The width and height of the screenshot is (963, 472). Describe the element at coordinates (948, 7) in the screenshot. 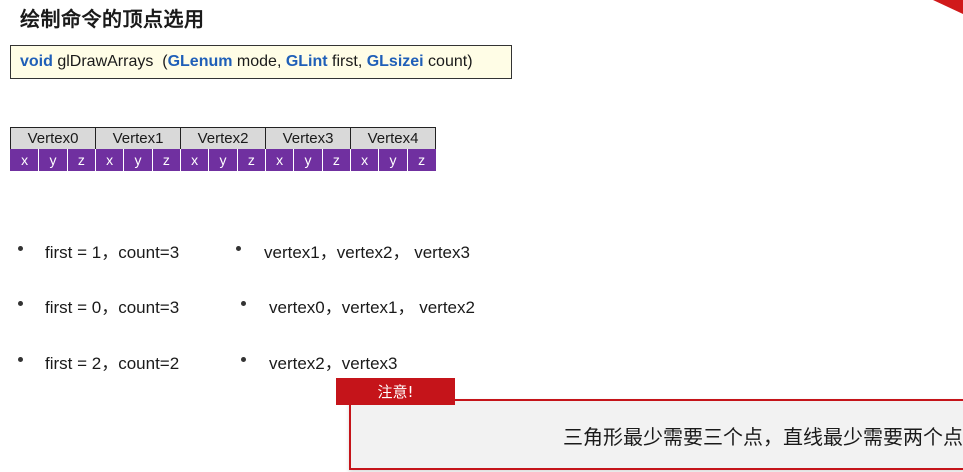

I see `corner-accent-shape` at that location.